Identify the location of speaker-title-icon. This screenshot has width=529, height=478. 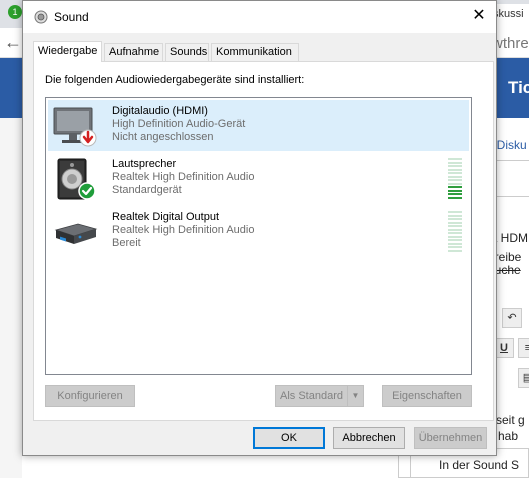
(41, 17).